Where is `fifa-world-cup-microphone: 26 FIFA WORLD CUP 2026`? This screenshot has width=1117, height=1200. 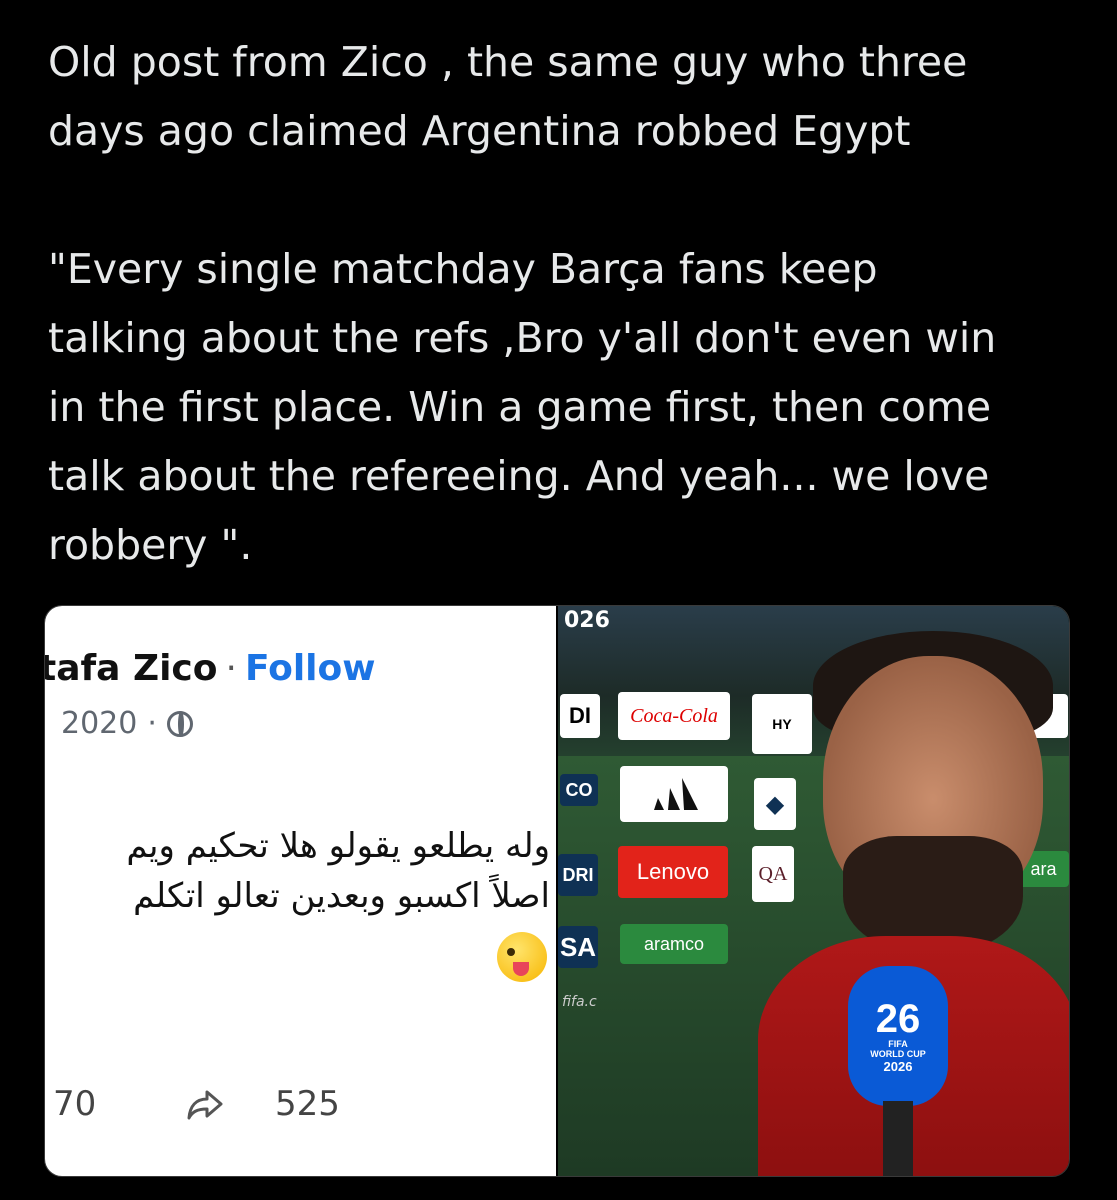 fifa-world-cup-microphone: 26 FIFA WORLD CUP 2026 is located at coordinates (898, 1036).